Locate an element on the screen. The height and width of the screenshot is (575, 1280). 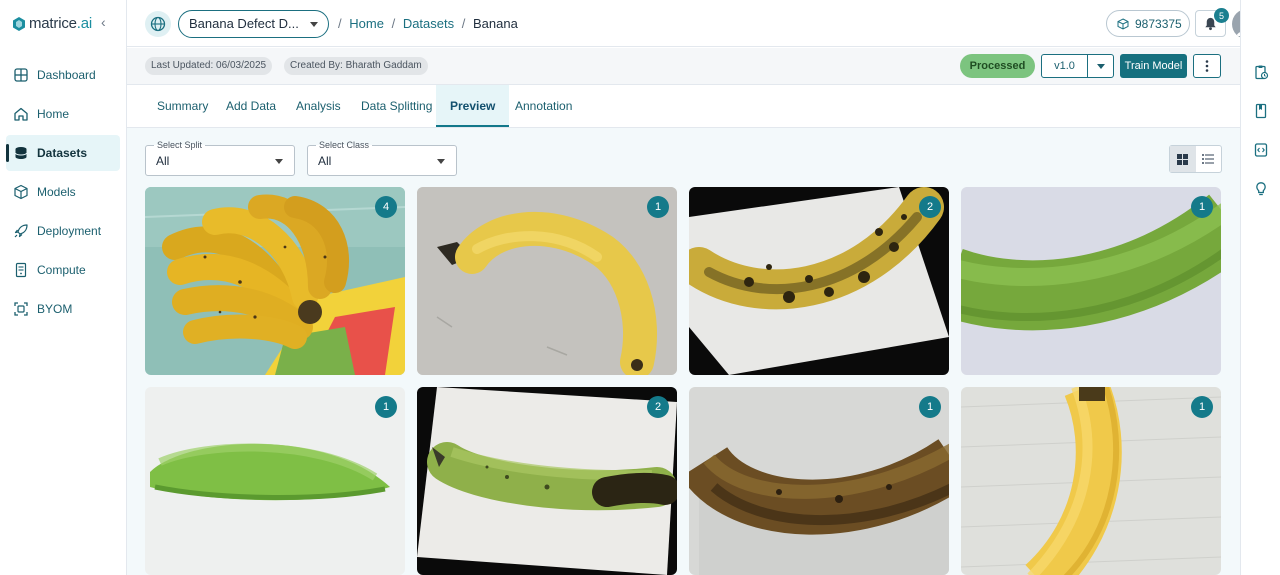
more-options-button is located at coordinates (1207, 66).